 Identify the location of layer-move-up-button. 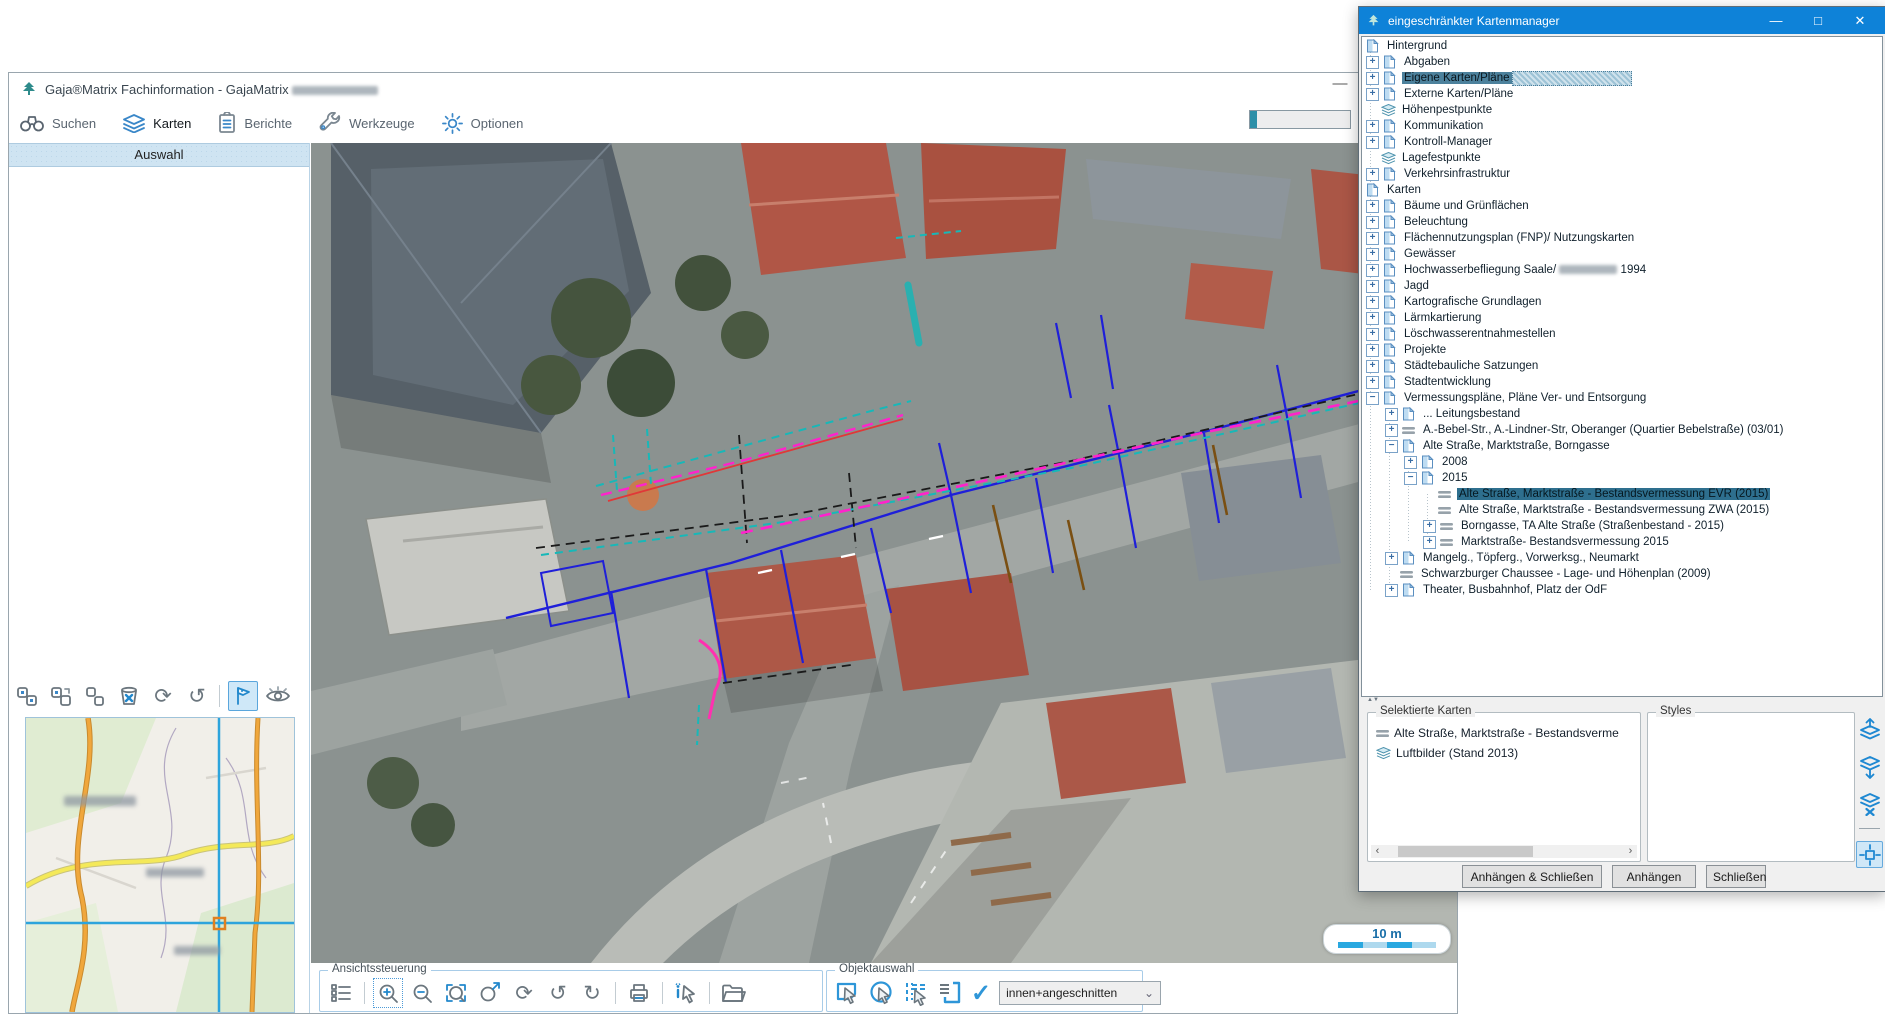
(1869, 729).